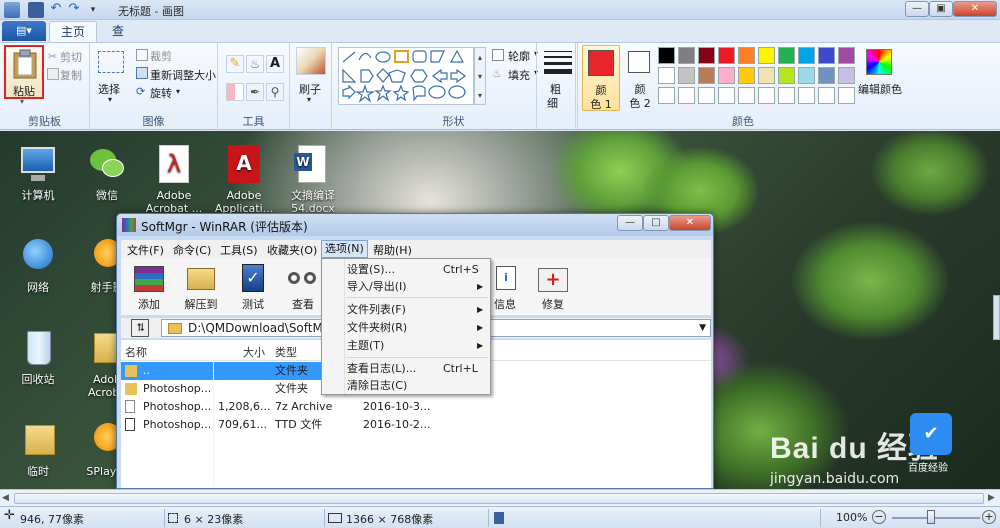 This screenshot has height=528, width=1000. What do you see at coordinates (702, 328) in the screenshot?
I see `path-dropdown-icon: ▼` at bounding box center [702, 328].